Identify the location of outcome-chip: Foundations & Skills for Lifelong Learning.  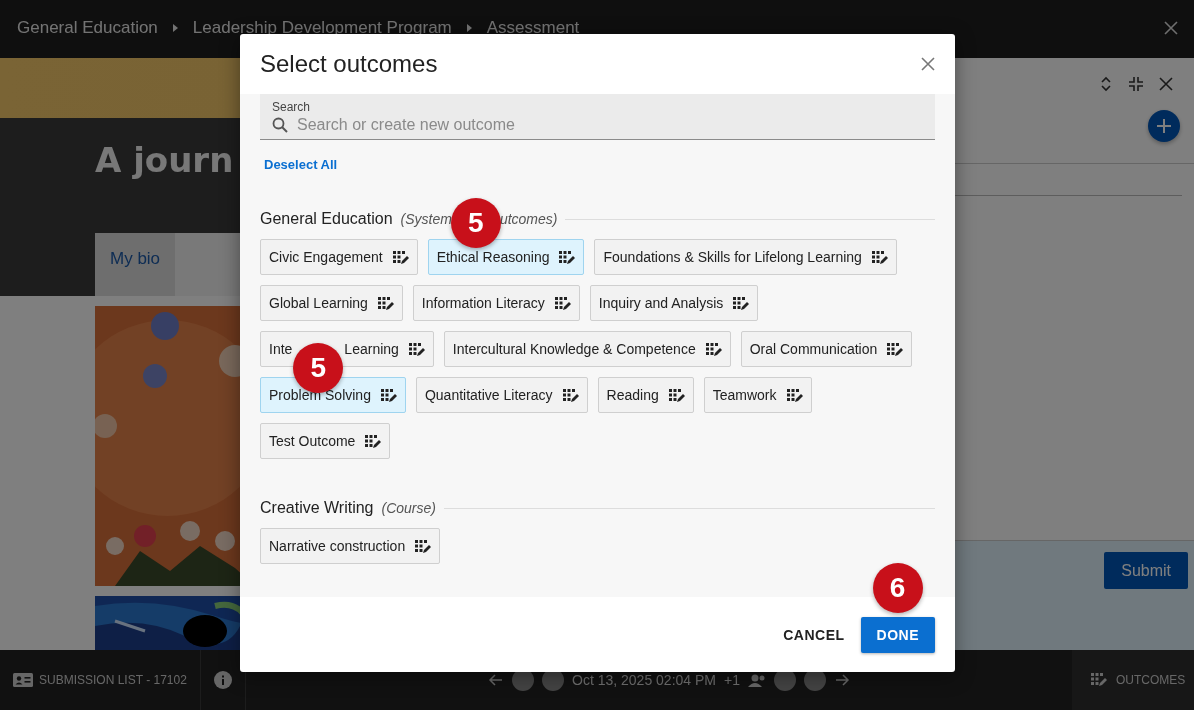
(745, 257).